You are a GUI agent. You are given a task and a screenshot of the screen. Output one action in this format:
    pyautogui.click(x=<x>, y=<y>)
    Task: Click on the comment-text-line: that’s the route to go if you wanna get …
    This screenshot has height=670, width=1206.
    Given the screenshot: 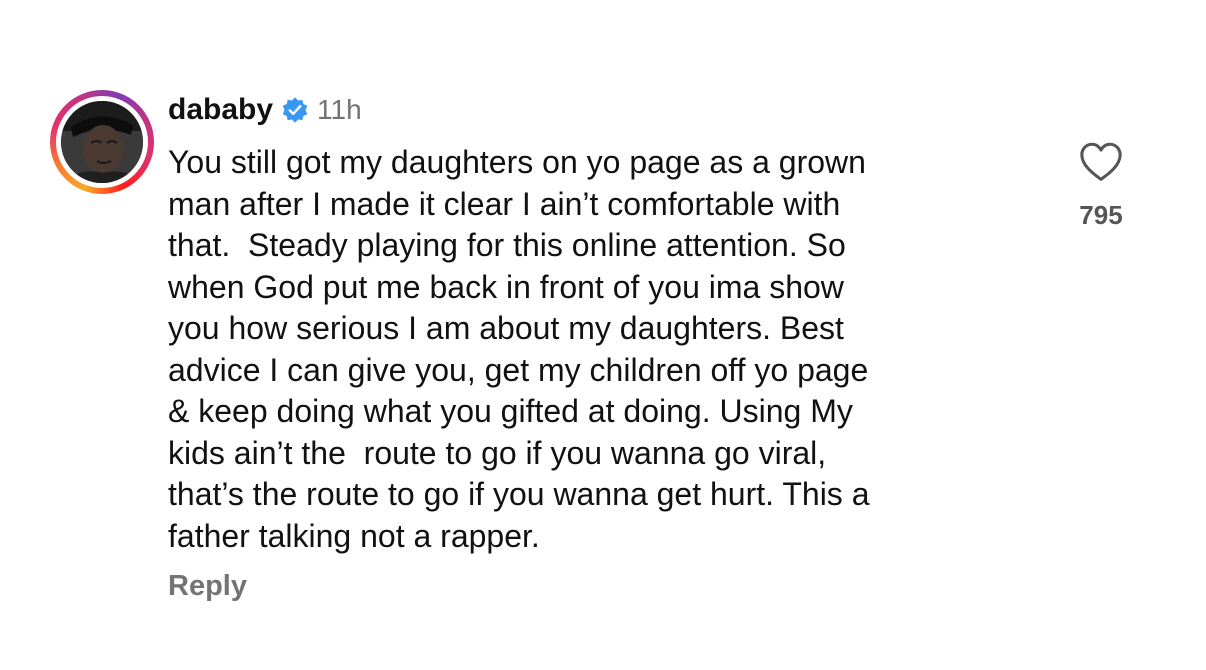 What is the action you would take?
    pyautogui.click(x=519, y=494)
    